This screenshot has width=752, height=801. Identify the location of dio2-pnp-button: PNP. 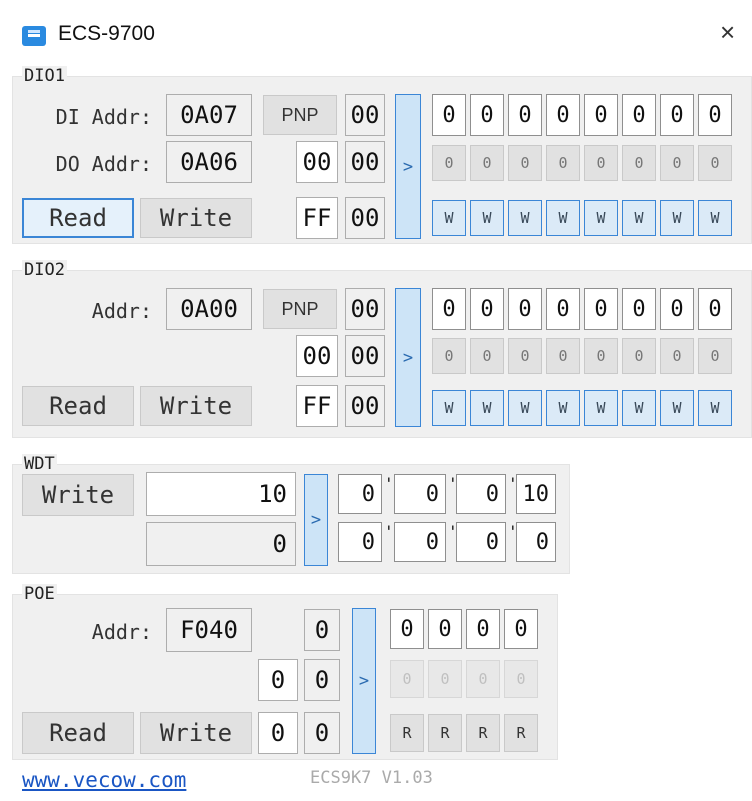
(300, 309).